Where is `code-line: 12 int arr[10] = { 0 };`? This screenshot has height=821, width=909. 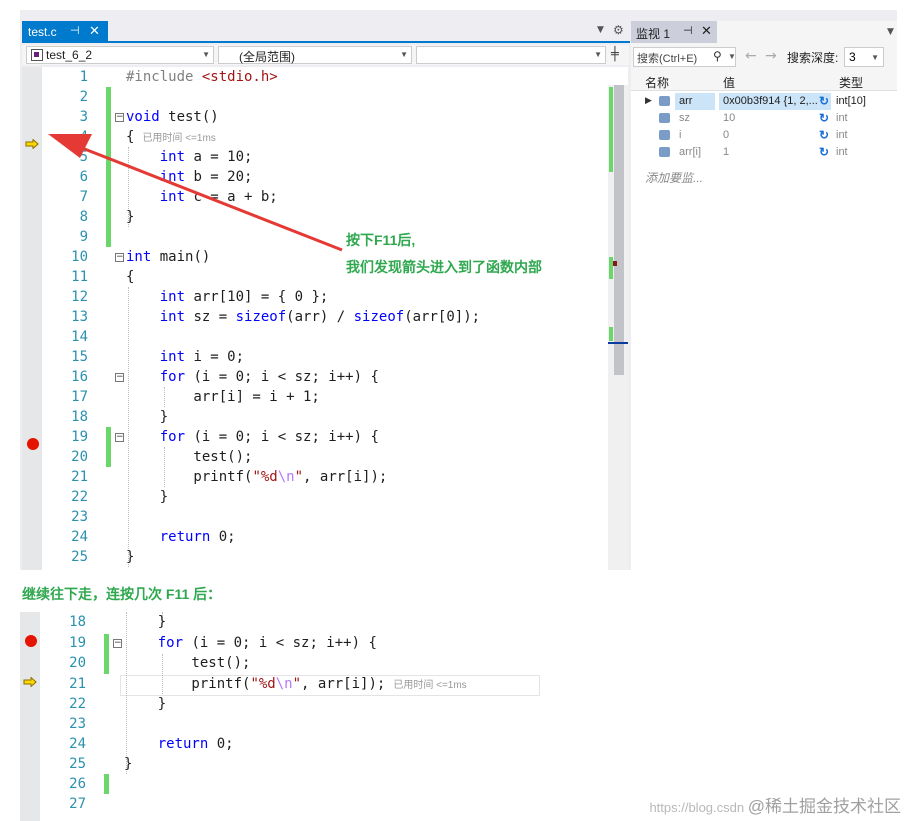
code-line: 12 int arr[10] = { 0 }; is located at coordinates (322, 297).